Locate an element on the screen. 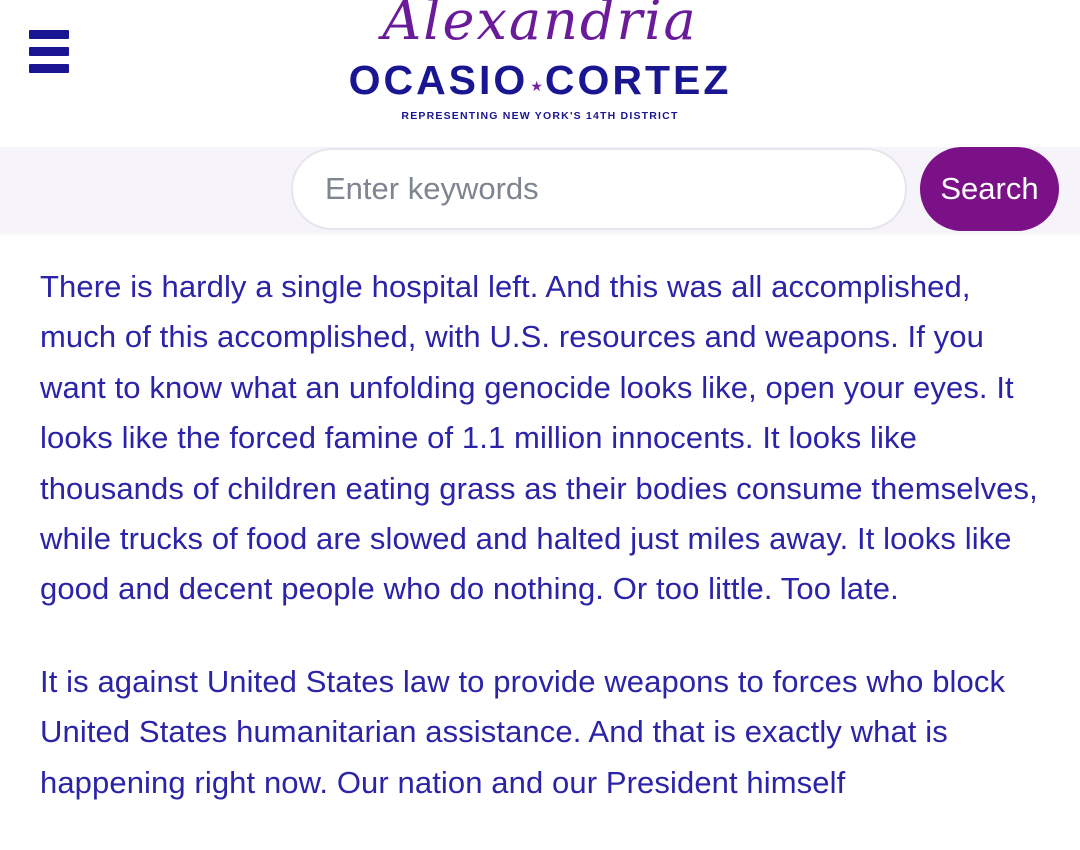  star-icon: ★ is located at coordinates (536, 86).